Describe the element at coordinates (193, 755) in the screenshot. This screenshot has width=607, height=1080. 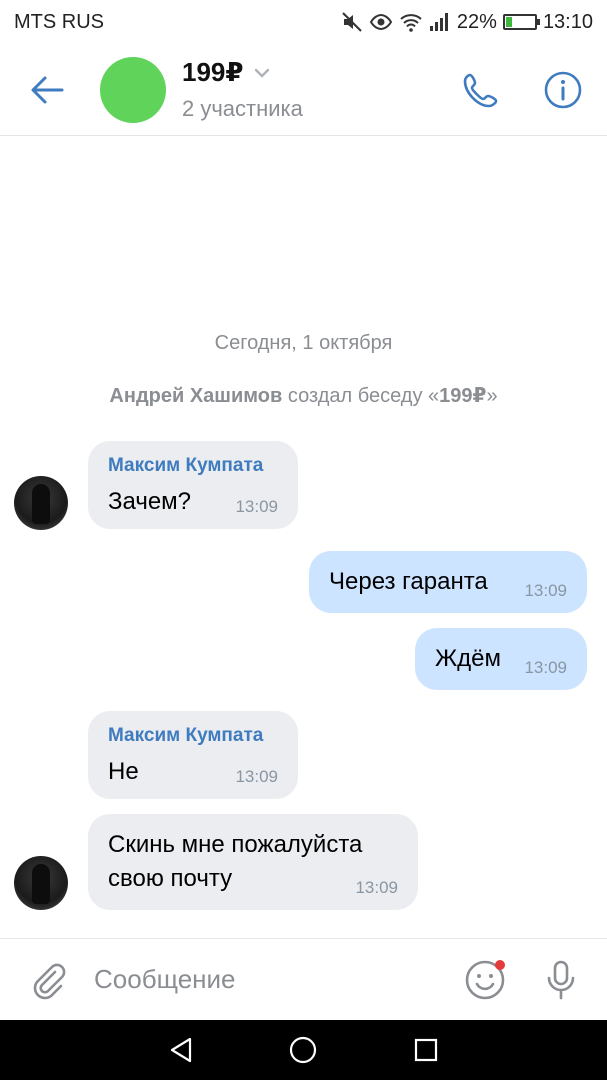
I see `message-bubble-incoming: Максим Кумпата Не 13:09` at that location.